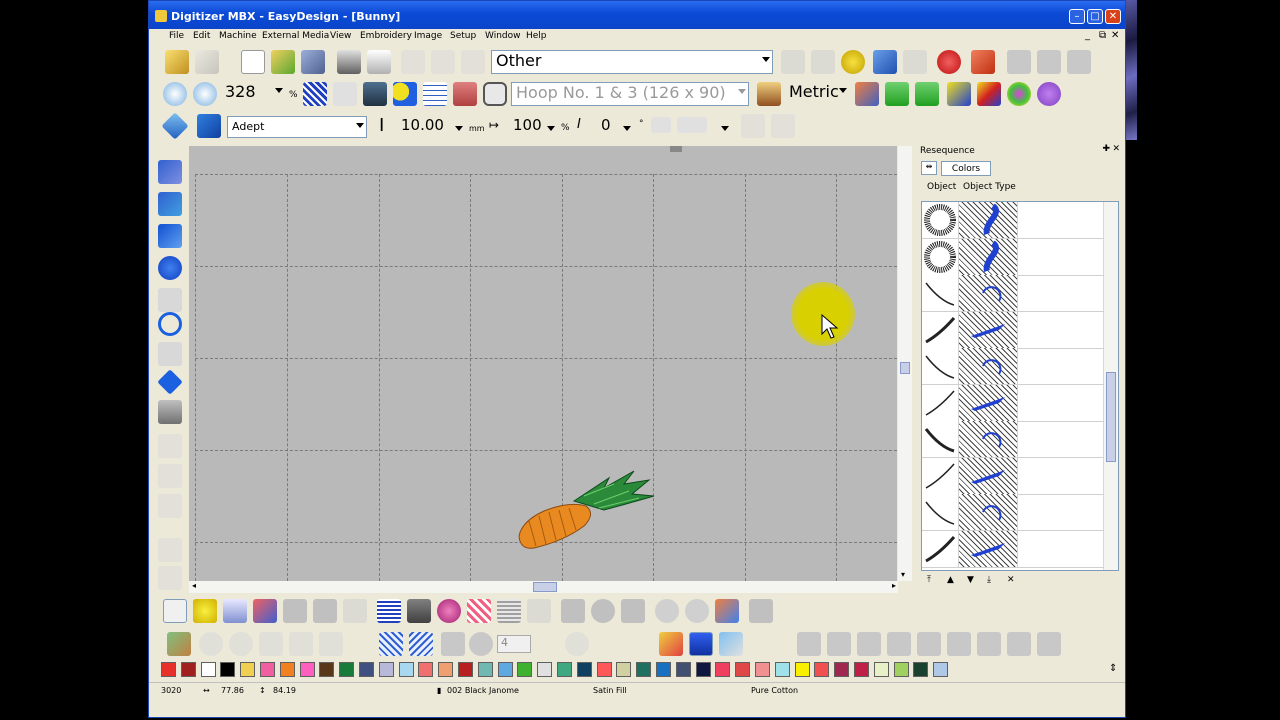 The image size is (1280, 720). I want to click on center-icon, so click(989, 644).